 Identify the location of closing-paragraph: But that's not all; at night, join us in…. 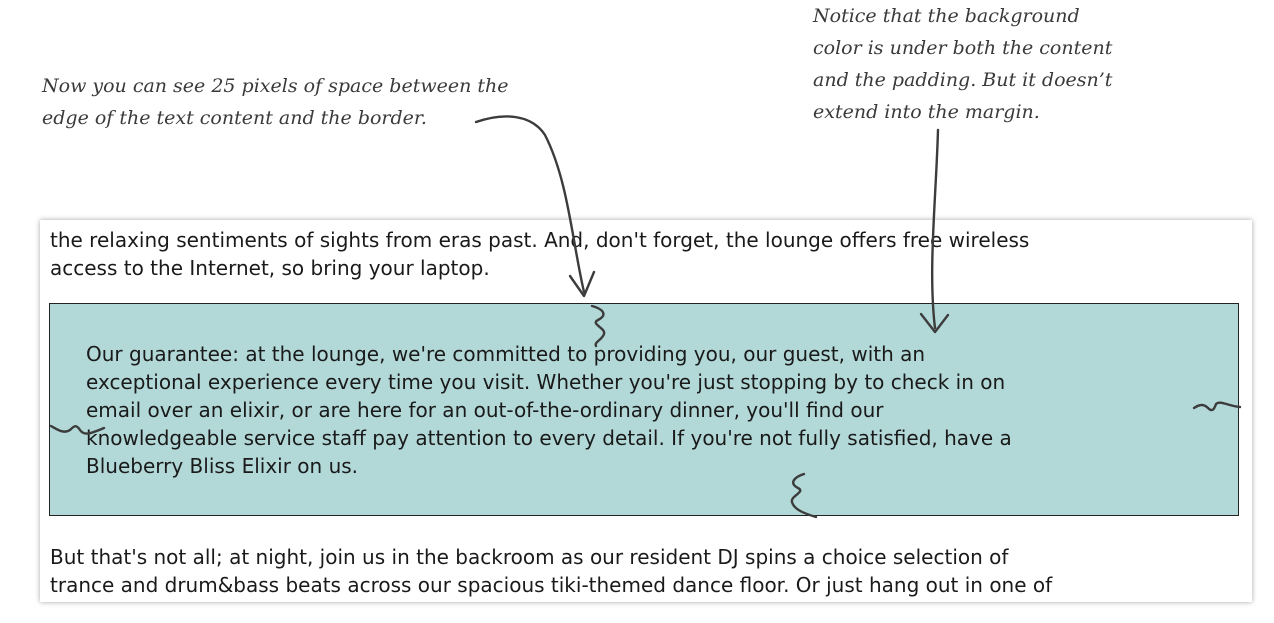
(551, 571).